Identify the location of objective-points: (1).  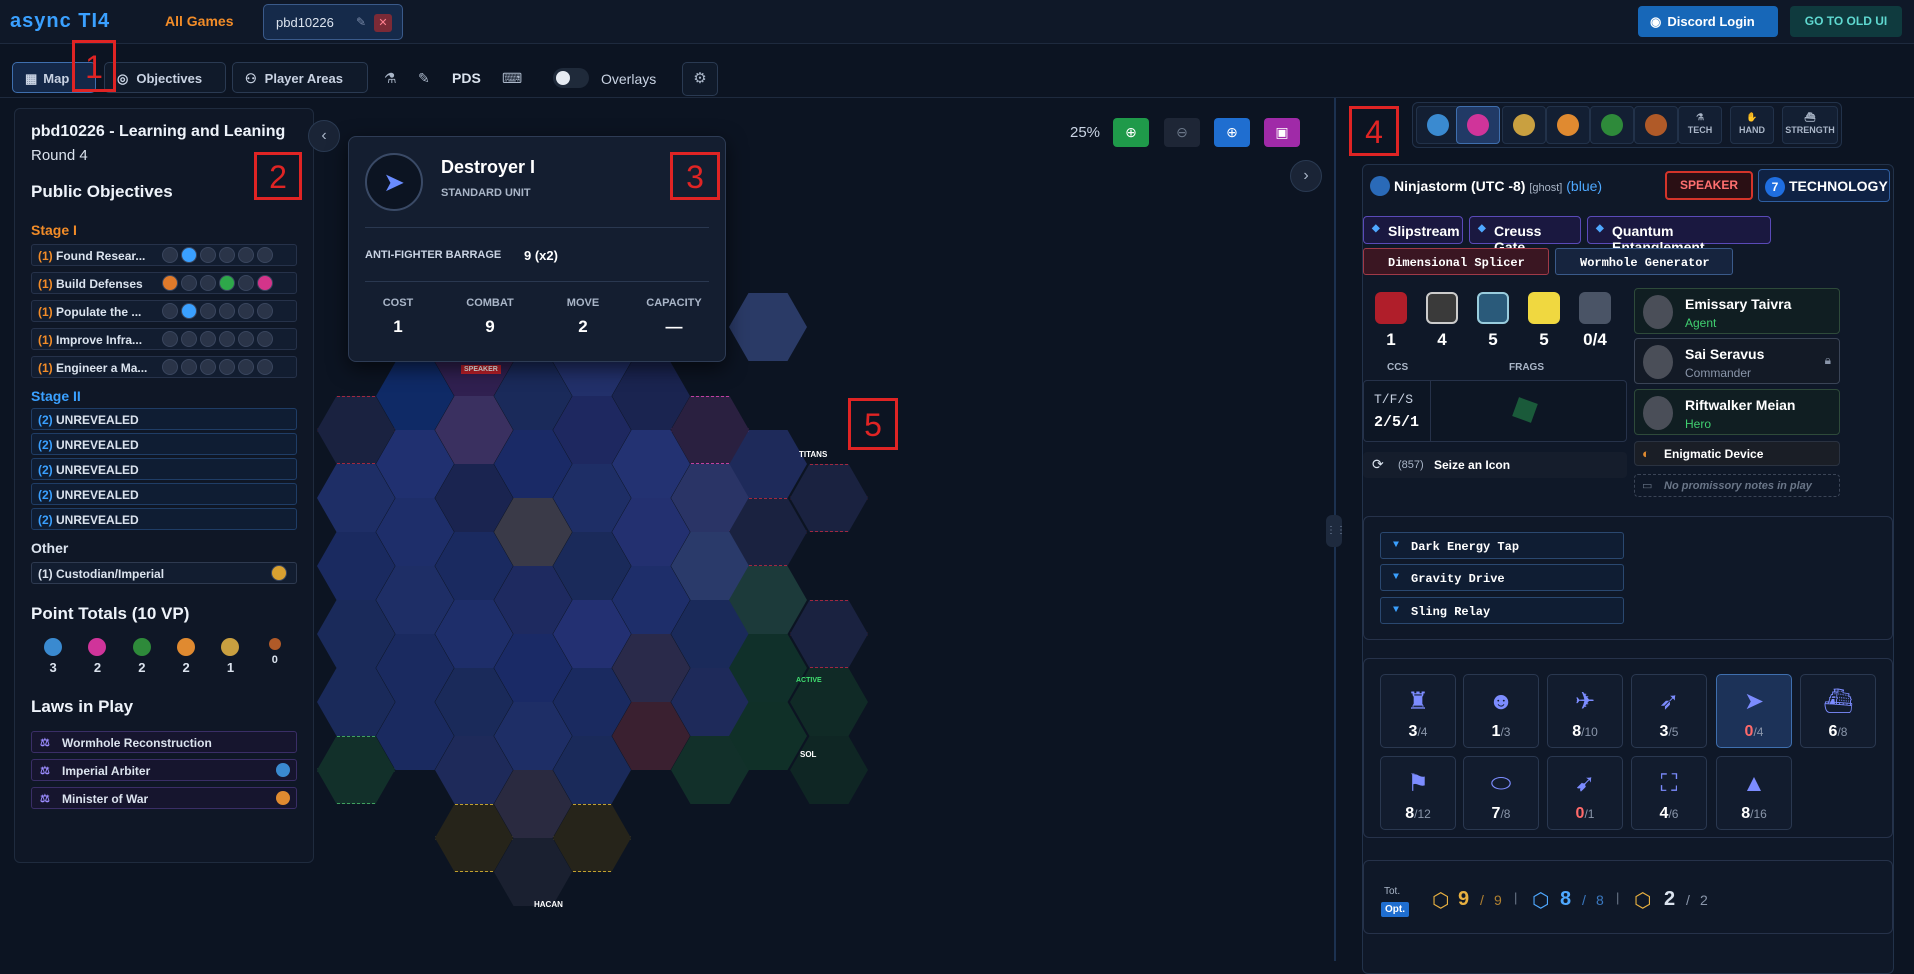
(45, 340).